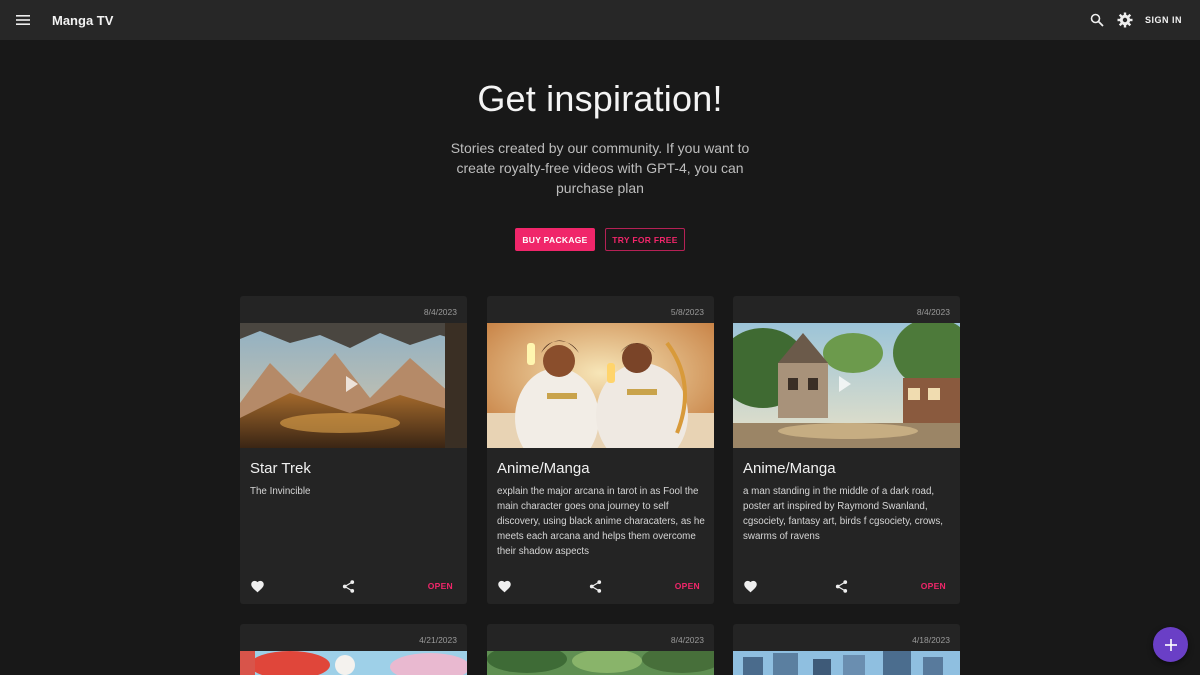 This screenshot has width=1200, height=675. Describe the element at coordinates (645, 239) in the screenshot. I see `try-for-free-button: TRY FOR FREE` at that location.